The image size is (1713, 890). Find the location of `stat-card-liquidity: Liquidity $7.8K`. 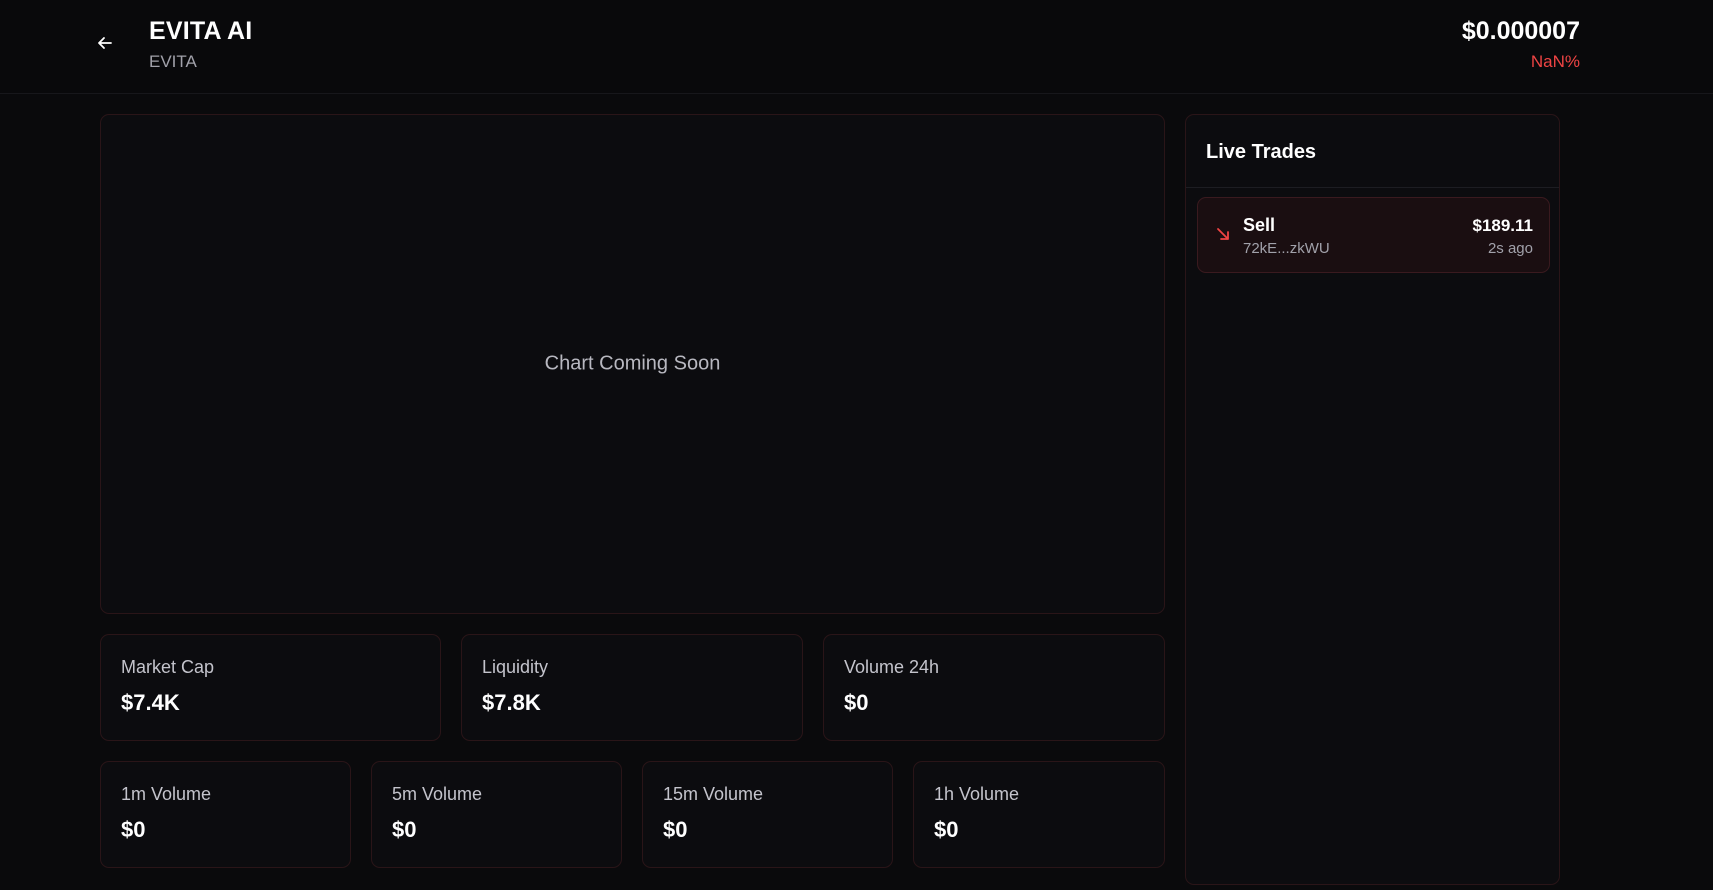

stat-card-liquidity: Liquidity $7.8K is located at coordinates (632, 687).